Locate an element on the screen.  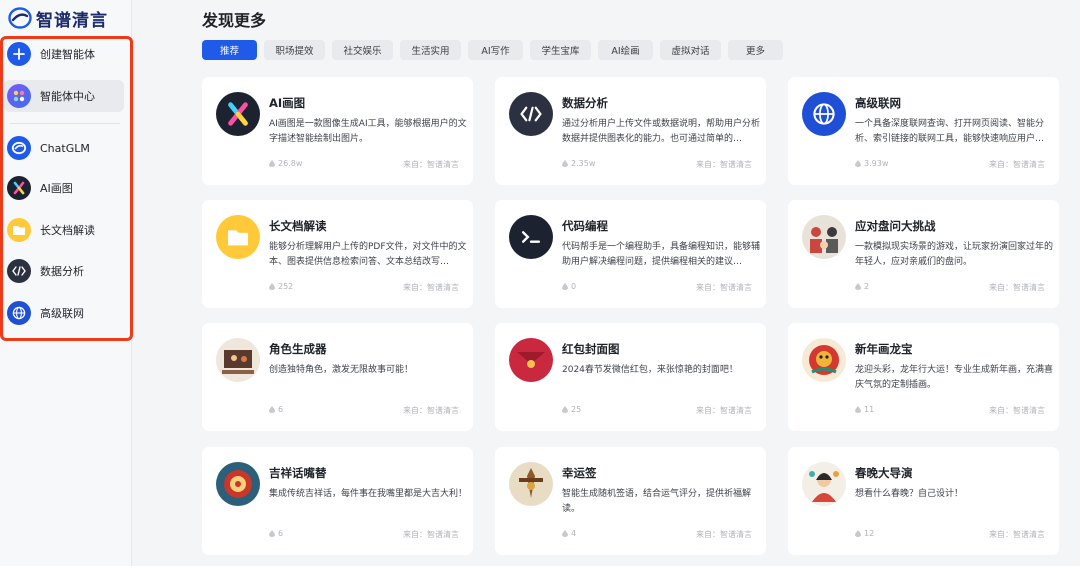
tab-life: 生活实用 is located at coordinates (430, 50).